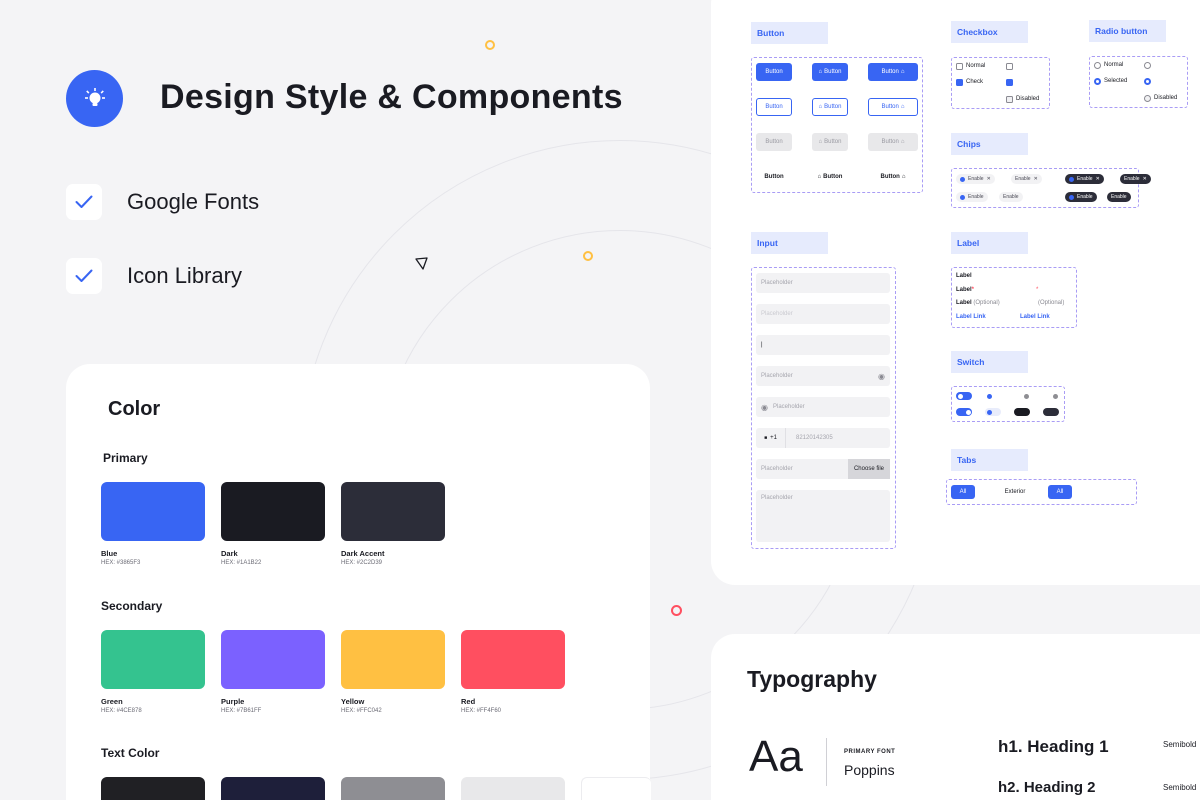 Image resolution: width=1200 pixels, height=800 pixels. I want to click on section-tag-radio: Radio button, so click(1127, 31).